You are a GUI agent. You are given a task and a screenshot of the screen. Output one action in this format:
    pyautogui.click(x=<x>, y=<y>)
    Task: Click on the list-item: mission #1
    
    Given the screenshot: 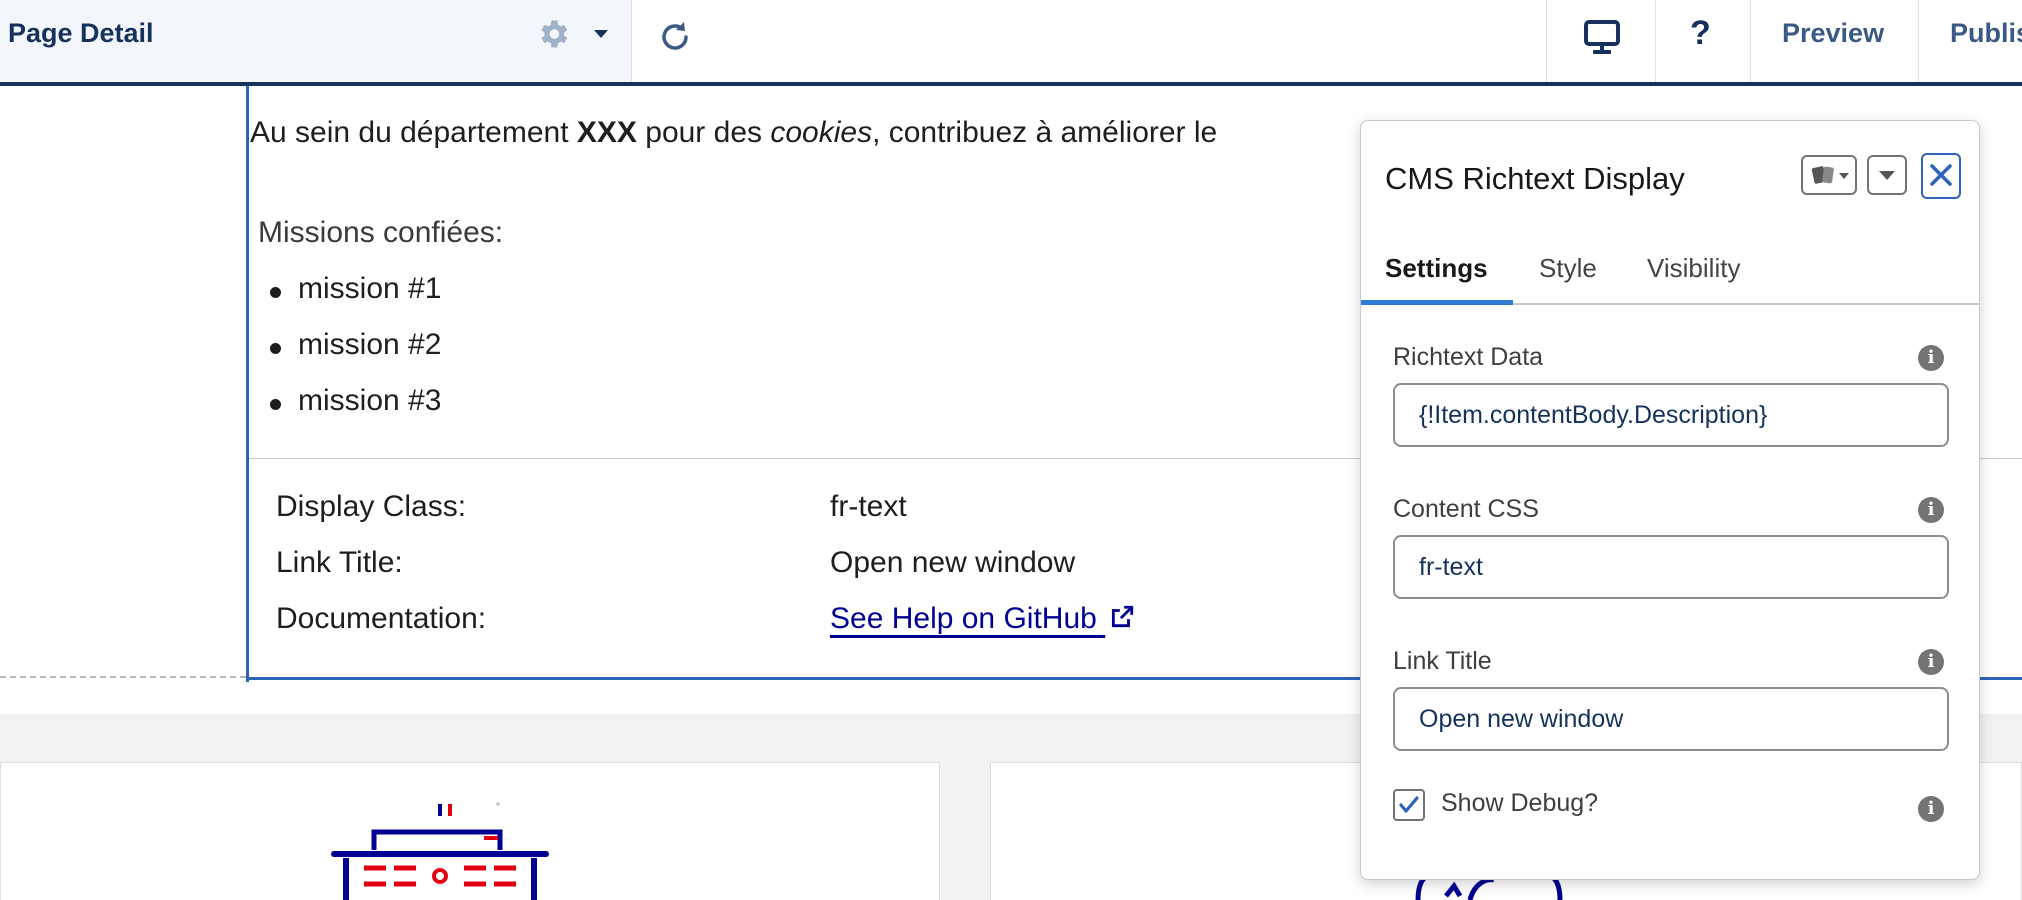 What is the action you would take?
    pyautogui.click(x=370, y=288)
    